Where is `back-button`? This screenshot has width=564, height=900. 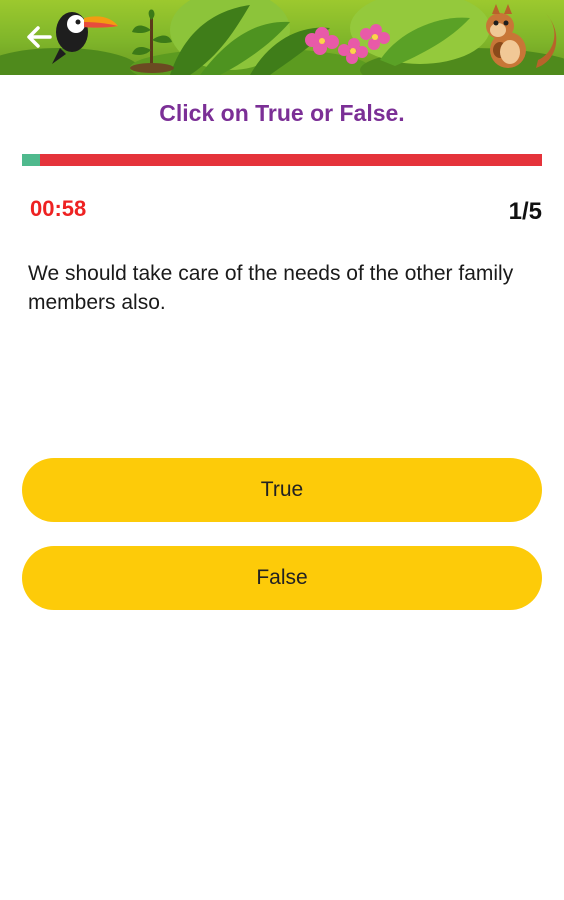
back-button is located at coordinates (39, 37).